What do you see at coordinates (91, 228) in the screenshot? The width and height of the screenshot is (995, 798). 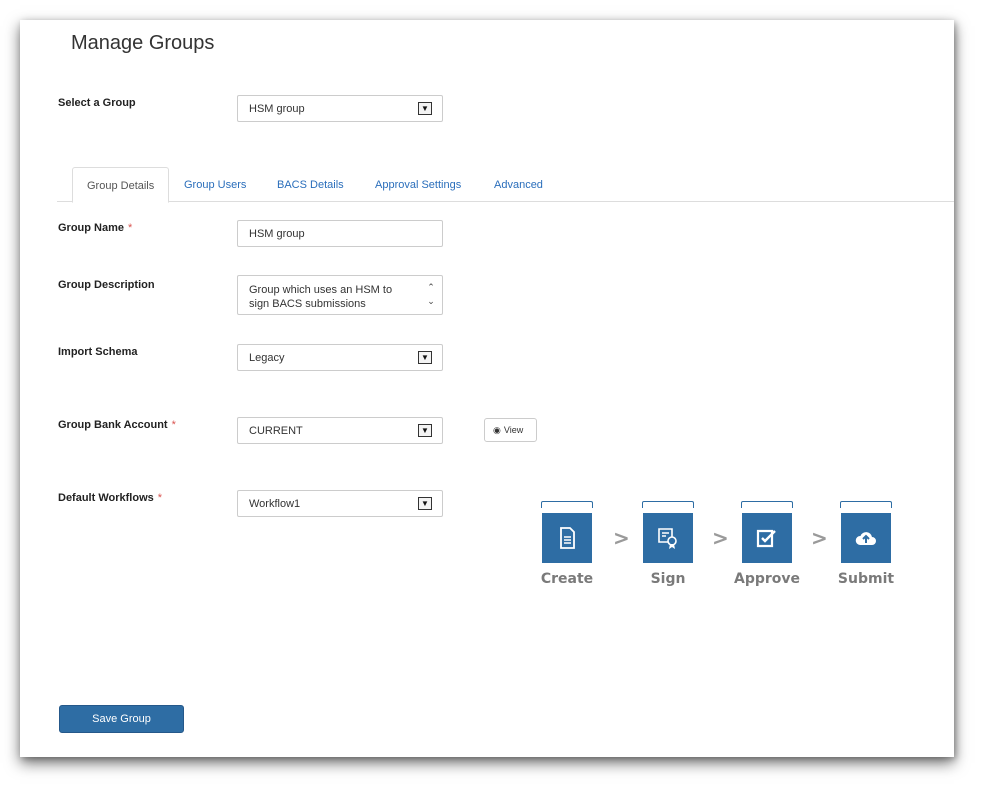 I see `group-name-label-text: Group Name` at bounding box center [91, 228].